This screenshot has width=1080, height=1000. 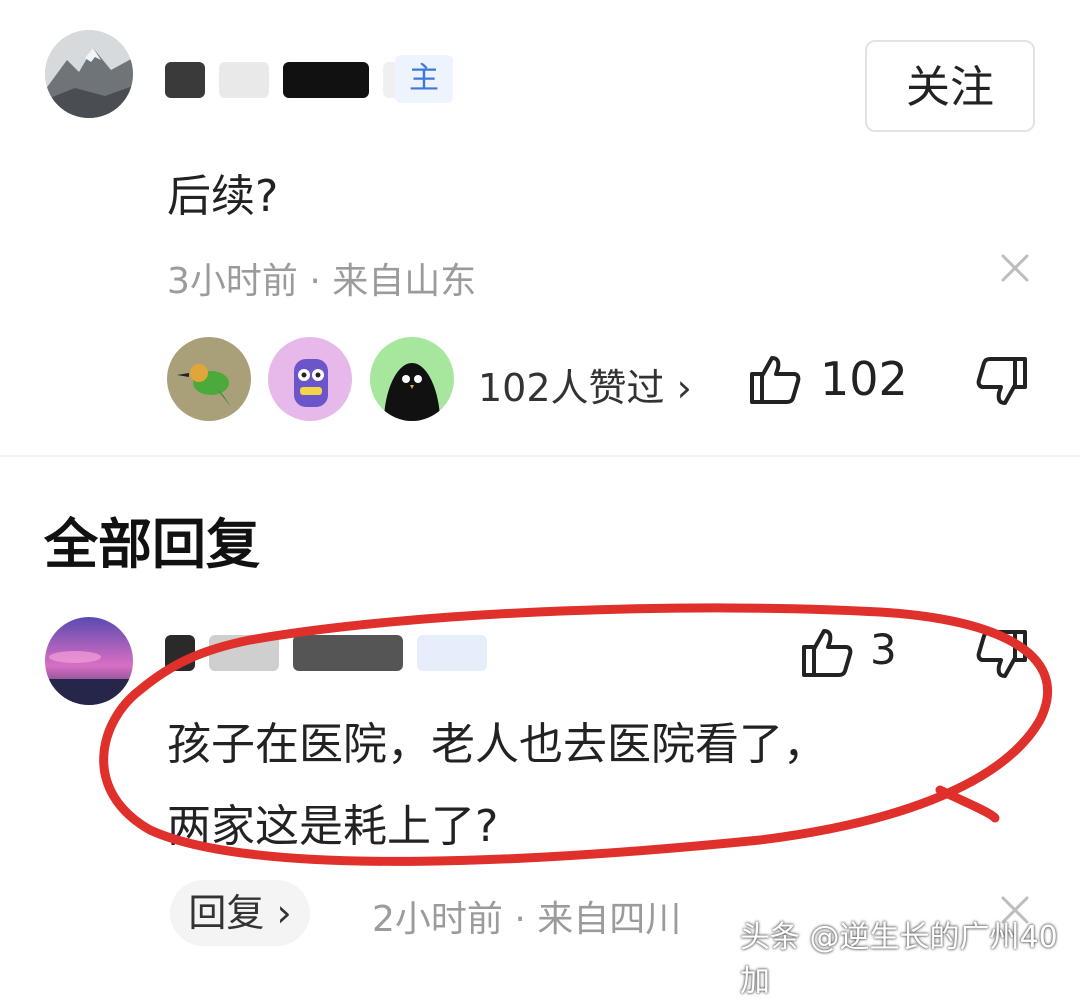 I want to click on author-badge: 主, so click(x=424, y=79).